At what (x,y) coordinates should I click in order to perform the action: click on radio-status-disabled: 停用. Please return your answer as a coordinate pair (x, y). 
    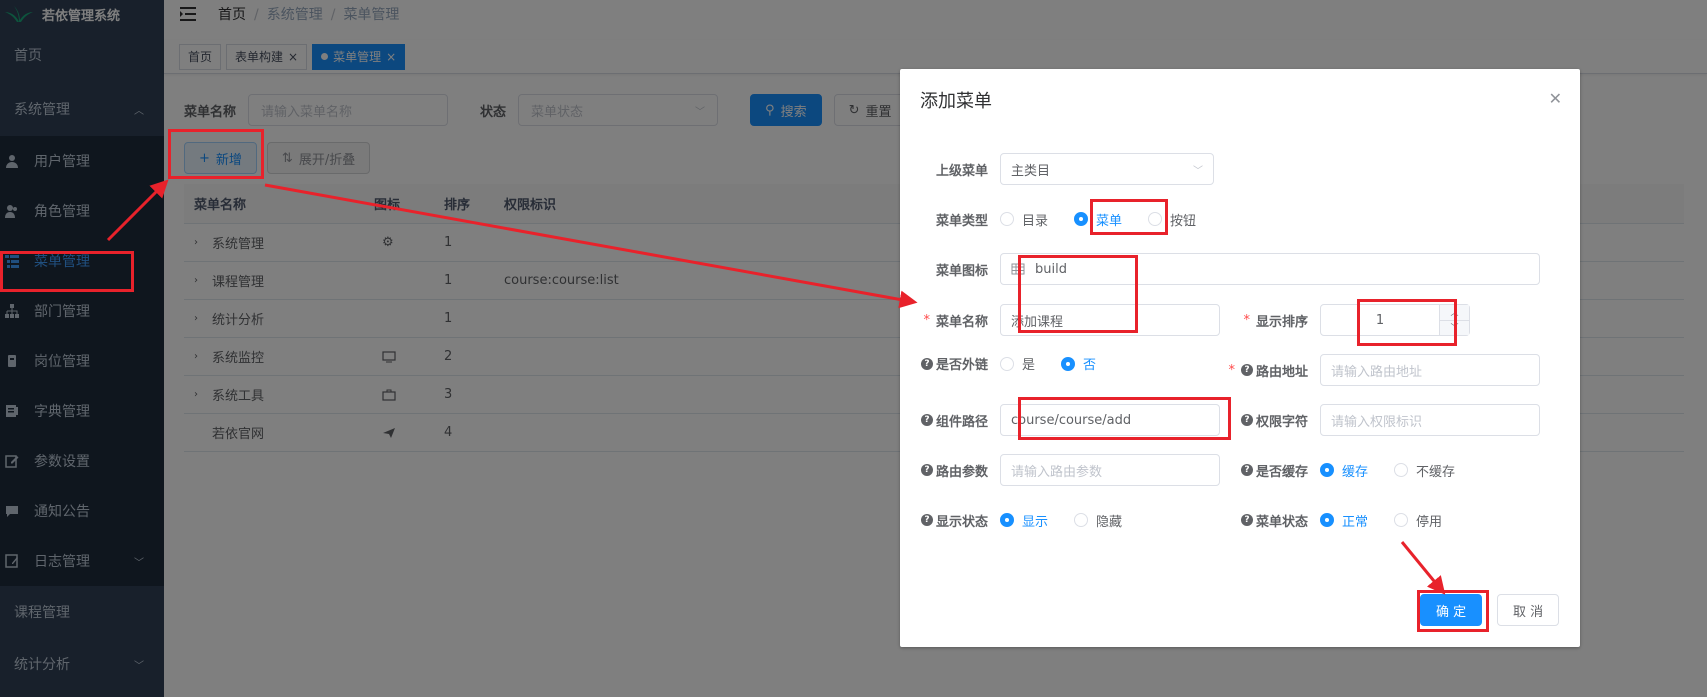
    Looking at the image, I should click on (1418, 520).